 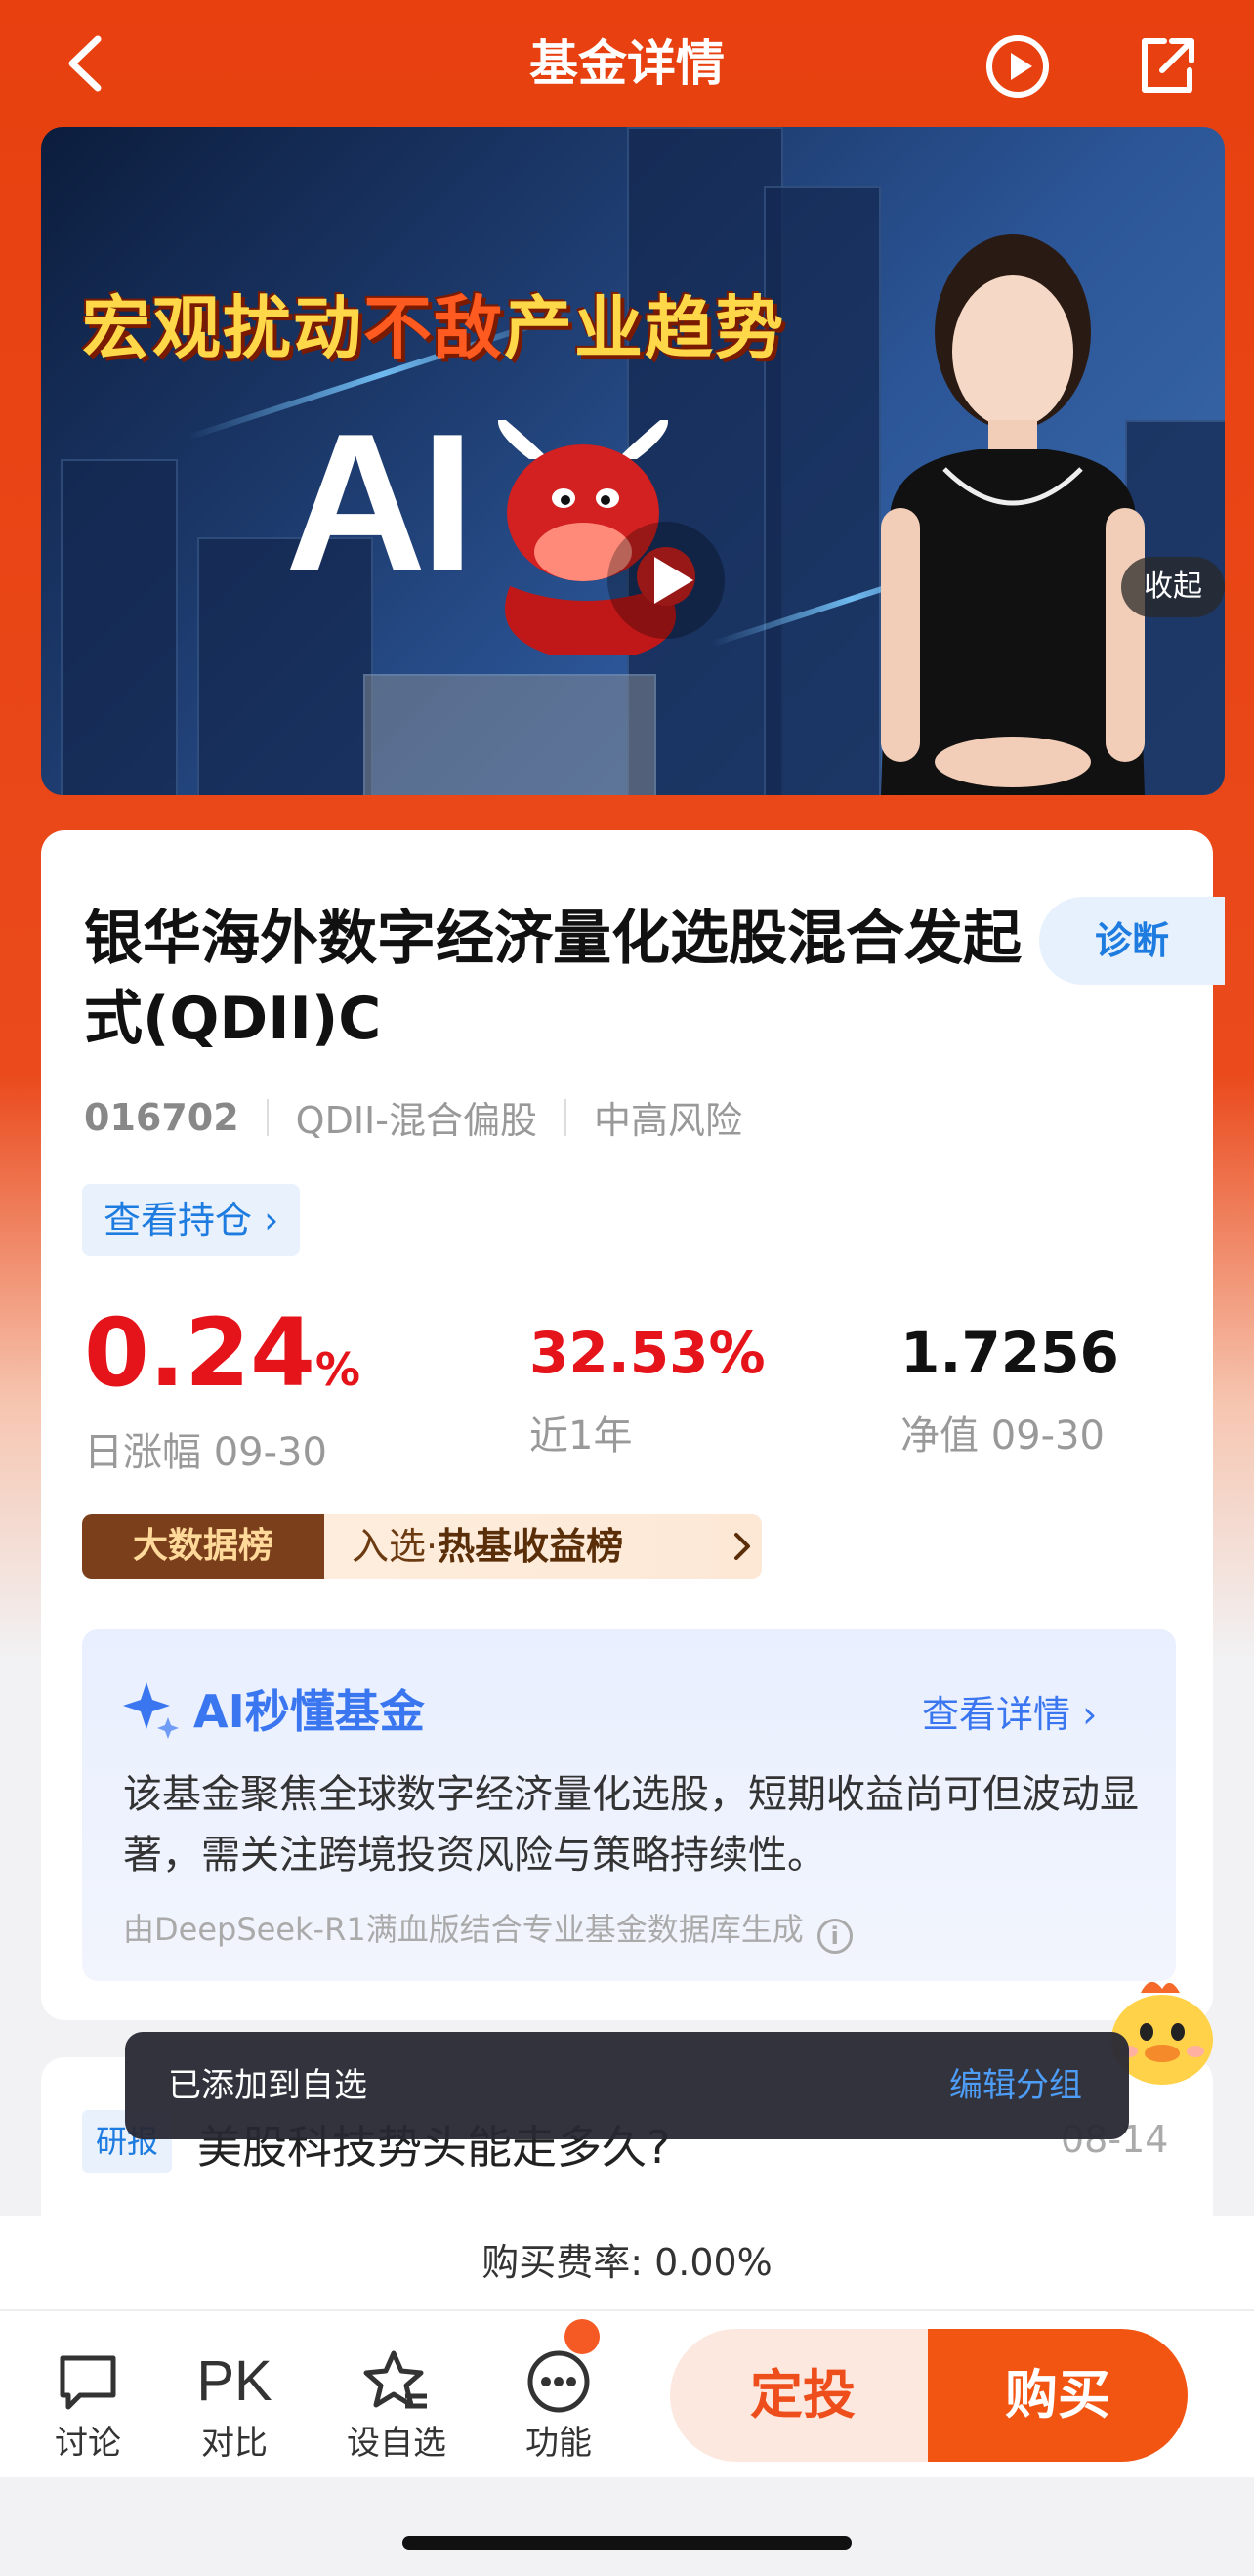 I want to click on ranking-name: 热基收益榜, so click(x=531, y=1546).